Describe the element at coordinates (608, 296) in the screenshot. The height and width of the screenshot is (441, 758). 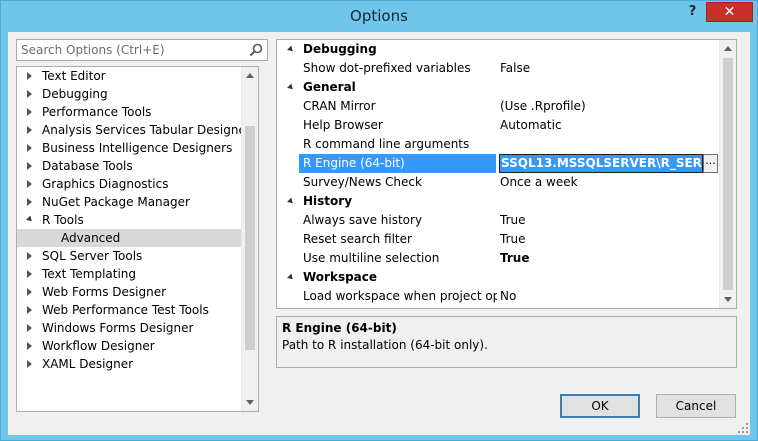
I see `property-value: No` at that location.